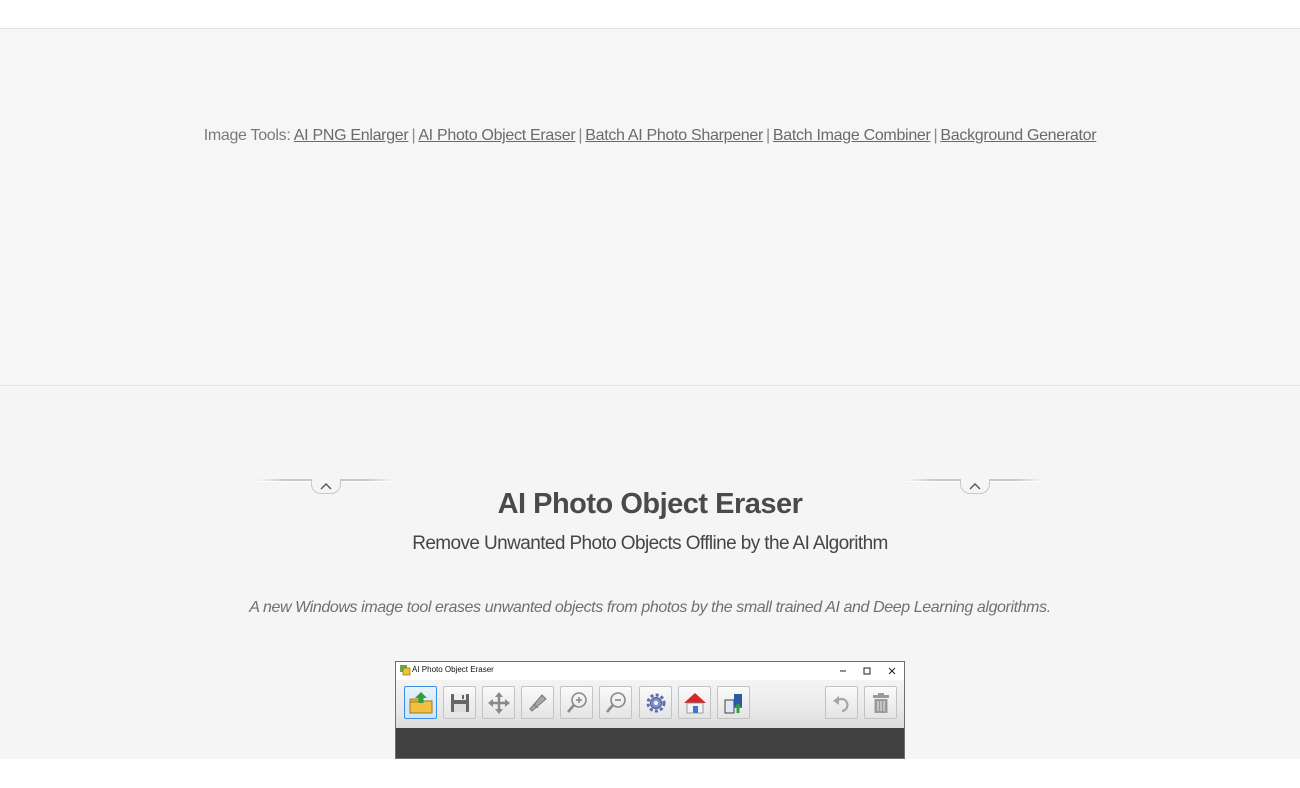 The image size is (1300, 788). I want to click on link-batch-ai-photo-sharpener: Batch AI Photo Sharpener, so click(674, 135).